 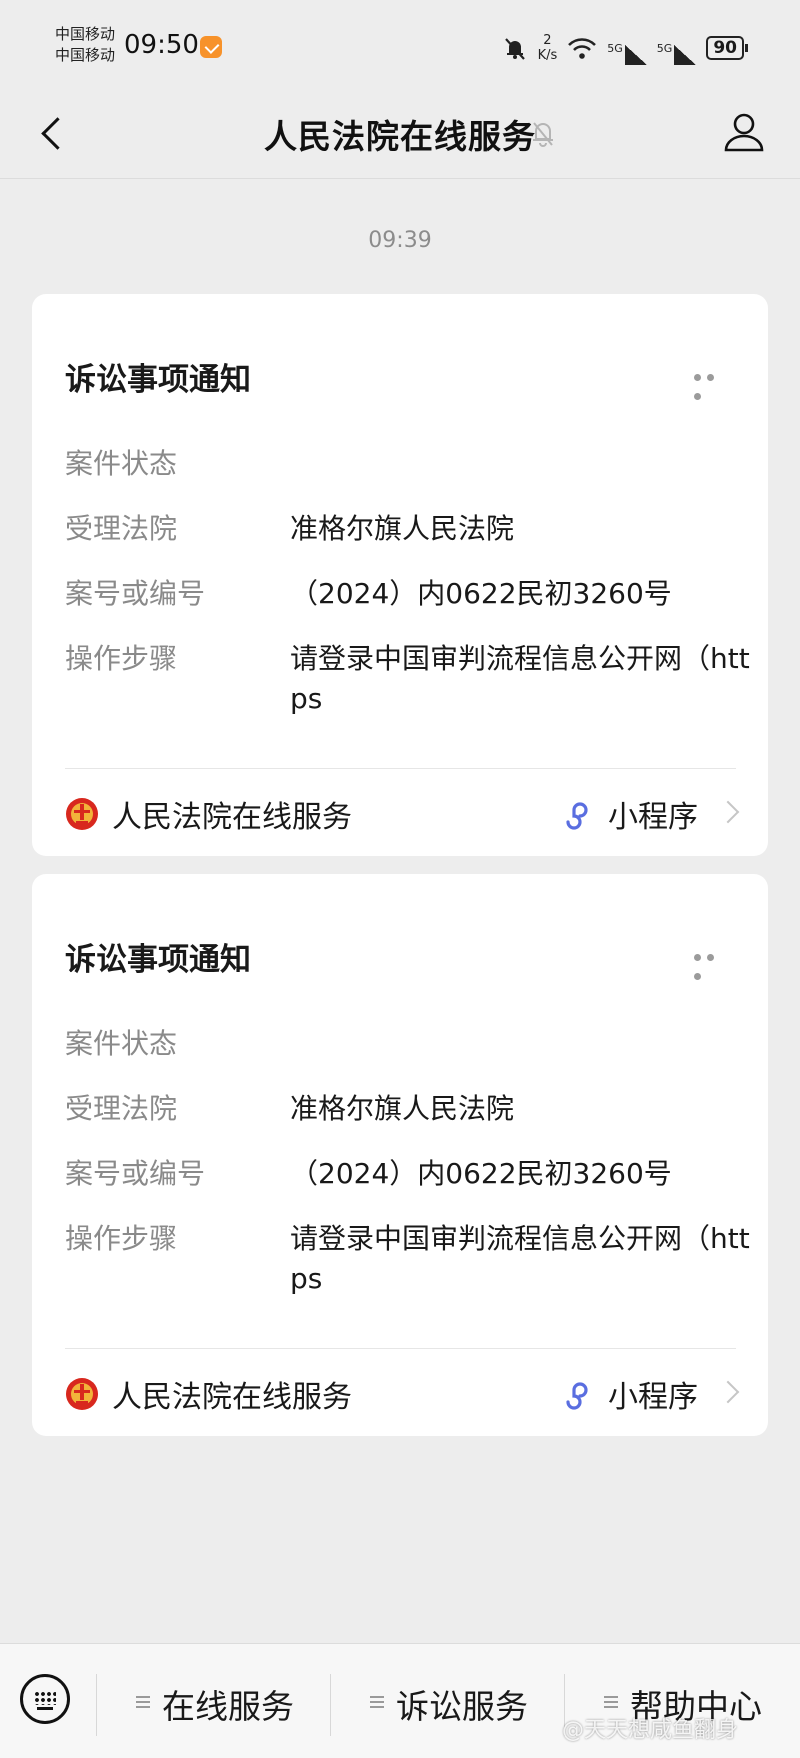 What do you see at coordinates (650, 1730) in the screenshot?
I see `watermark: @天天想咸鱼翻身` at bounding box center [650, 1730].